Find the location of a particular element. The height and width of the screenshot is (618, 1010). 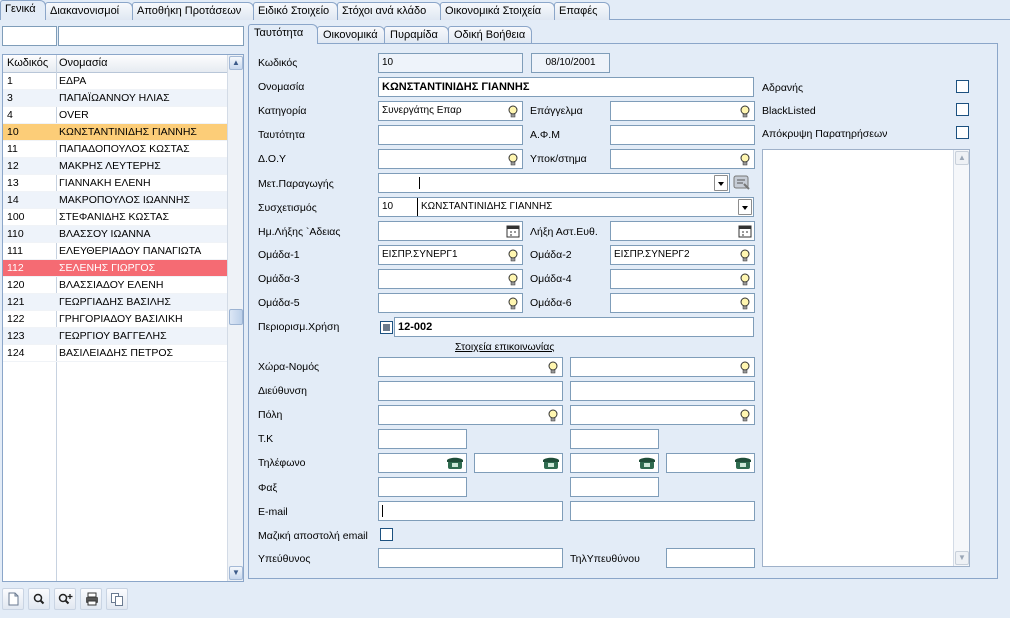

list-item: 122 ΓΡΗΓΟΡΙΑΔΟΥ ΒΑΣΙΛΙΚΗ is located at coordinates (116, 319).